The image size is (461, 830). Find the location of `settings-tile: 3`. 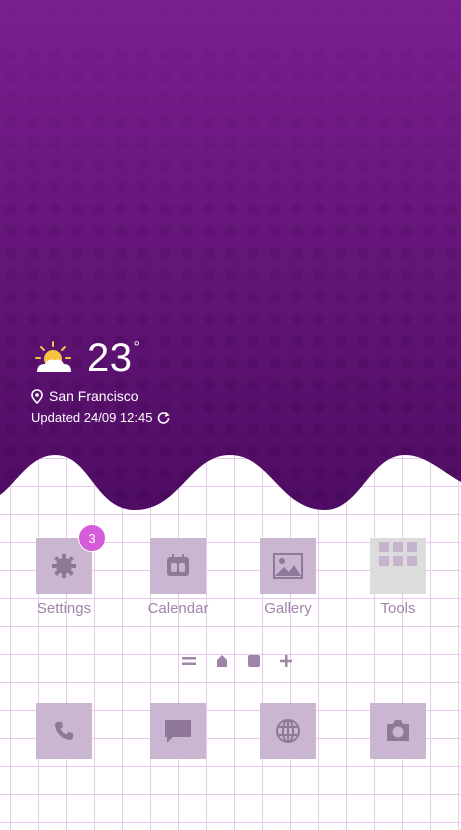

settings-tile: 3 is located at coordinates (71, 559).